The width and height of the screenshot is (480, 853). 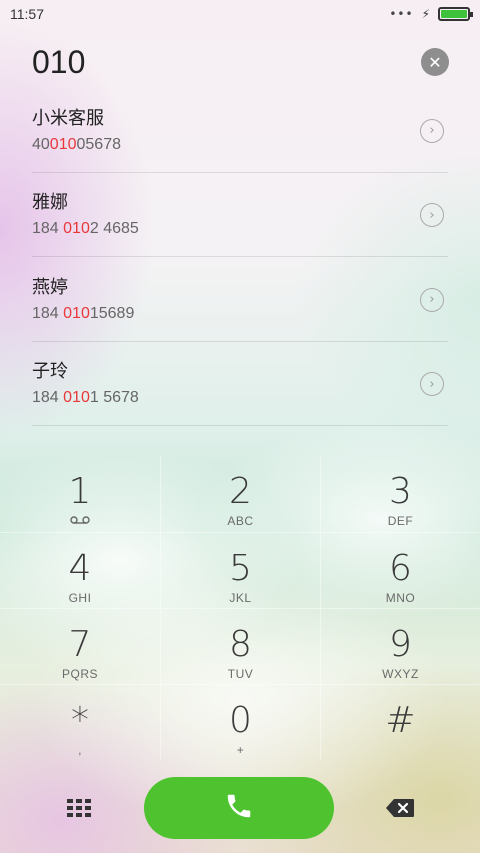 I want to click on key-2: 2 ABC, so click(x=240, y=494).